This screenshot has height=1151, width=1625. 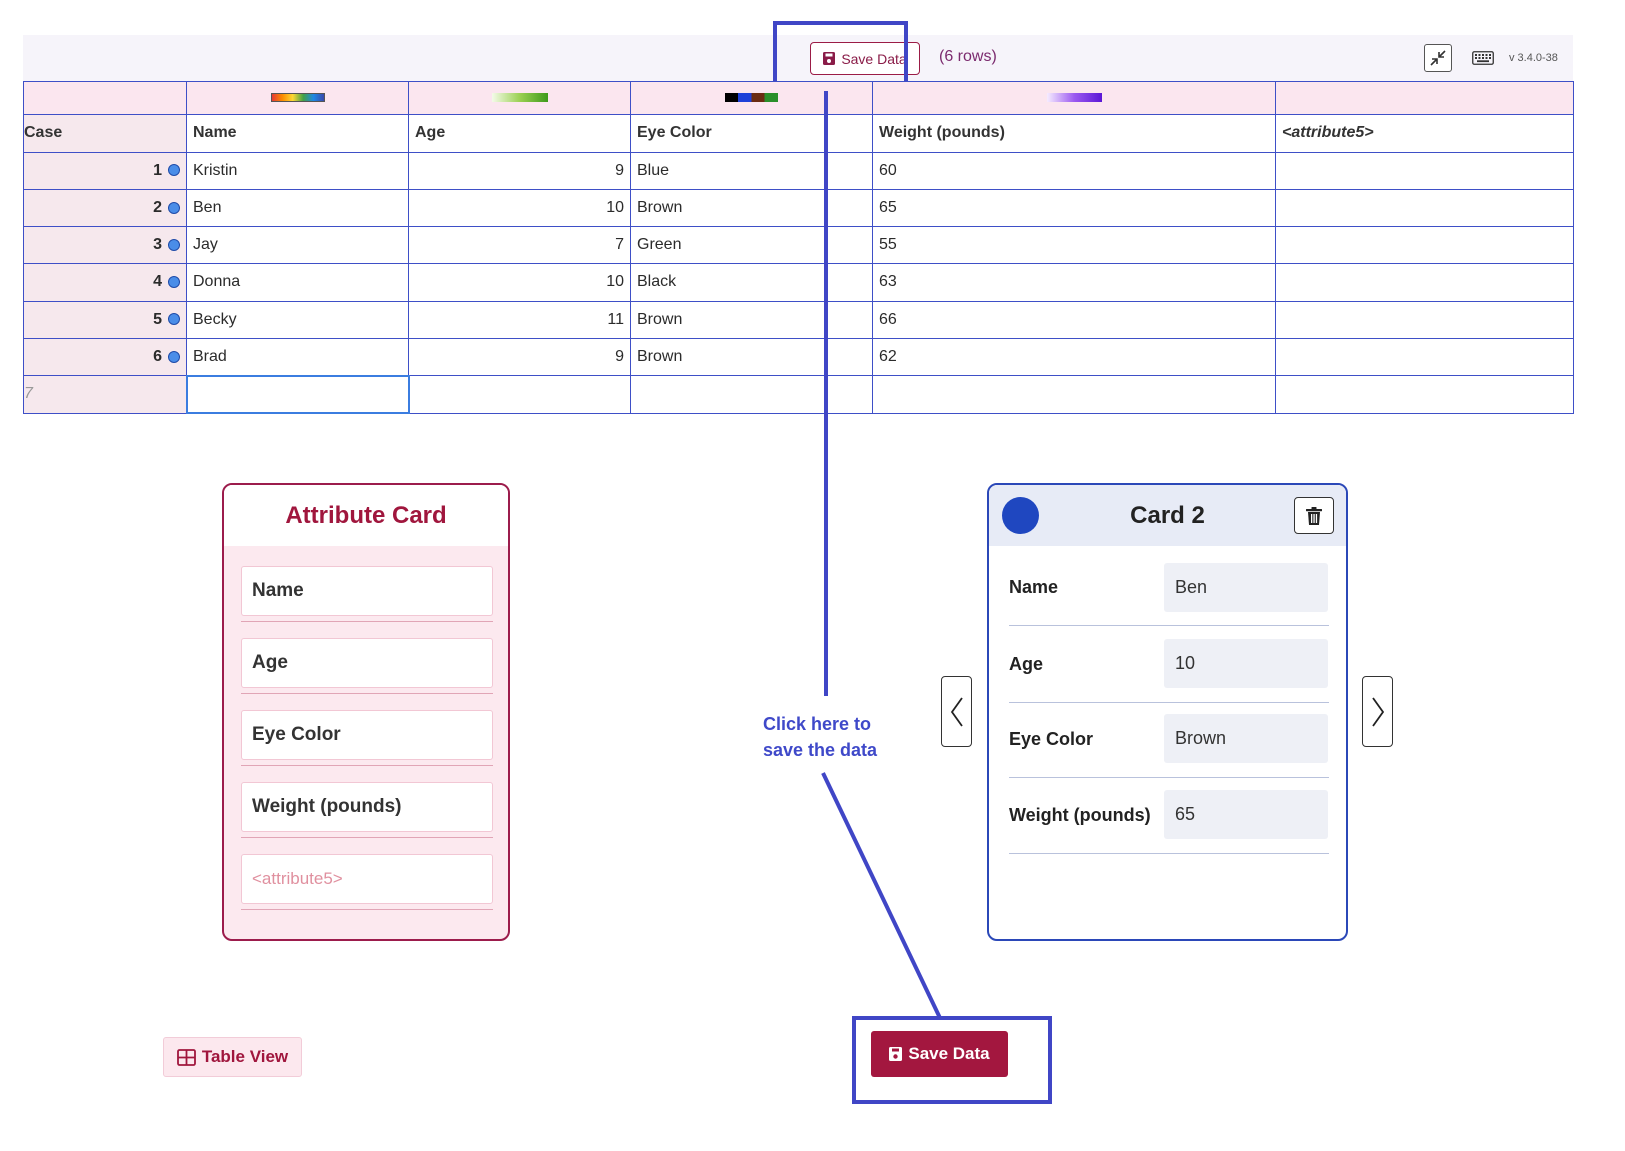 What do you see at coordinates (1438, 58) in the screenshot?
I see `collapse-button` at bounding box center [1438, 58].